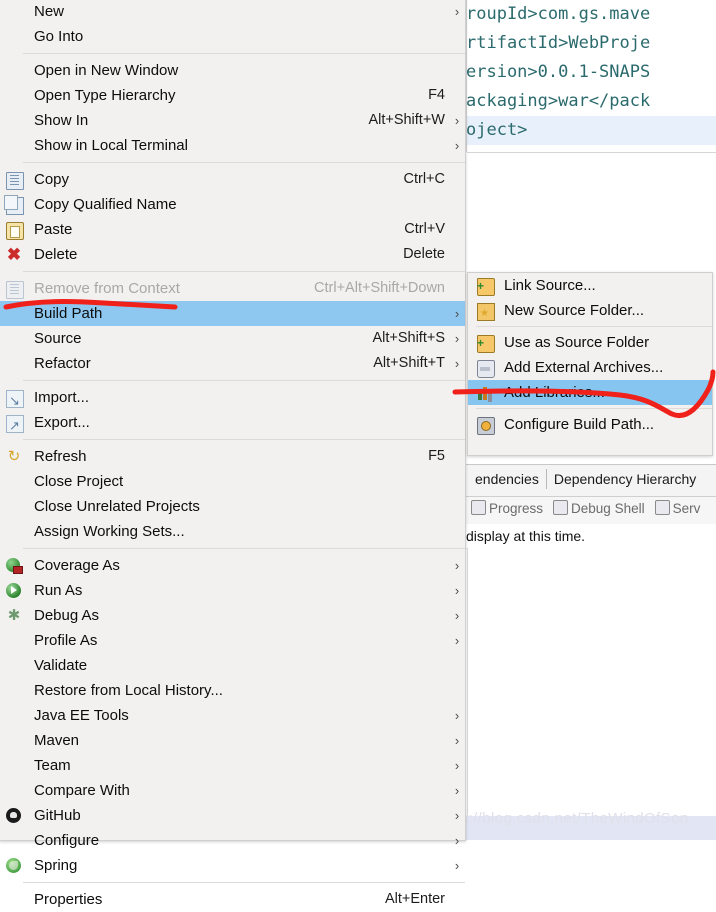 This screenshot has height=912, width=716. I want to click on menu-item-configure: Configure ›, so click(232, 840).